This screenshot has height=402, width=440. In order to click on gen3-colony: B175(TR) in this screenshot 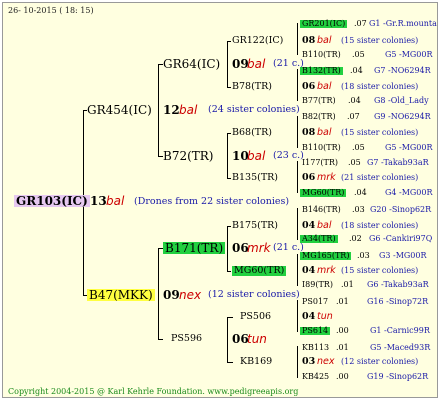, I will do `click(255, 226)`.